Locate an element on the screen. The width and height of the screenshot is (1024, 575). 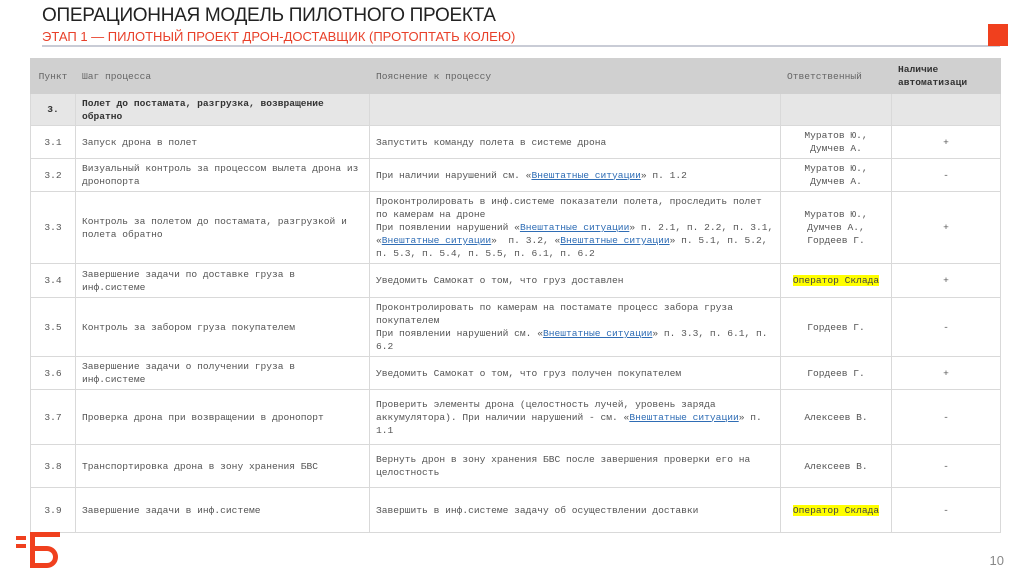
row-step: Завершение задачи в инф.системе is located at coordinates (222, 510).